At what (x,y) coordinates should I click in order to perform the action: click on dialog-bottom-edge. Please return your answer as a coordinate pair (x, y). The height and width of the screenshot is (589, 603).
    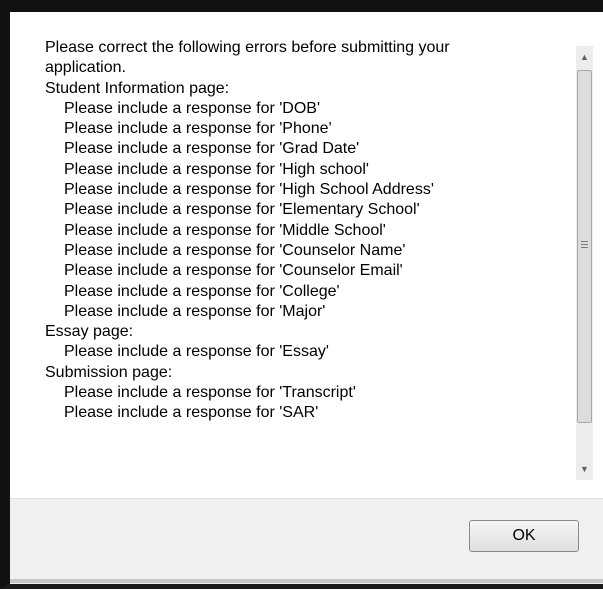
    Looking at the image, I should click on (306, 581).